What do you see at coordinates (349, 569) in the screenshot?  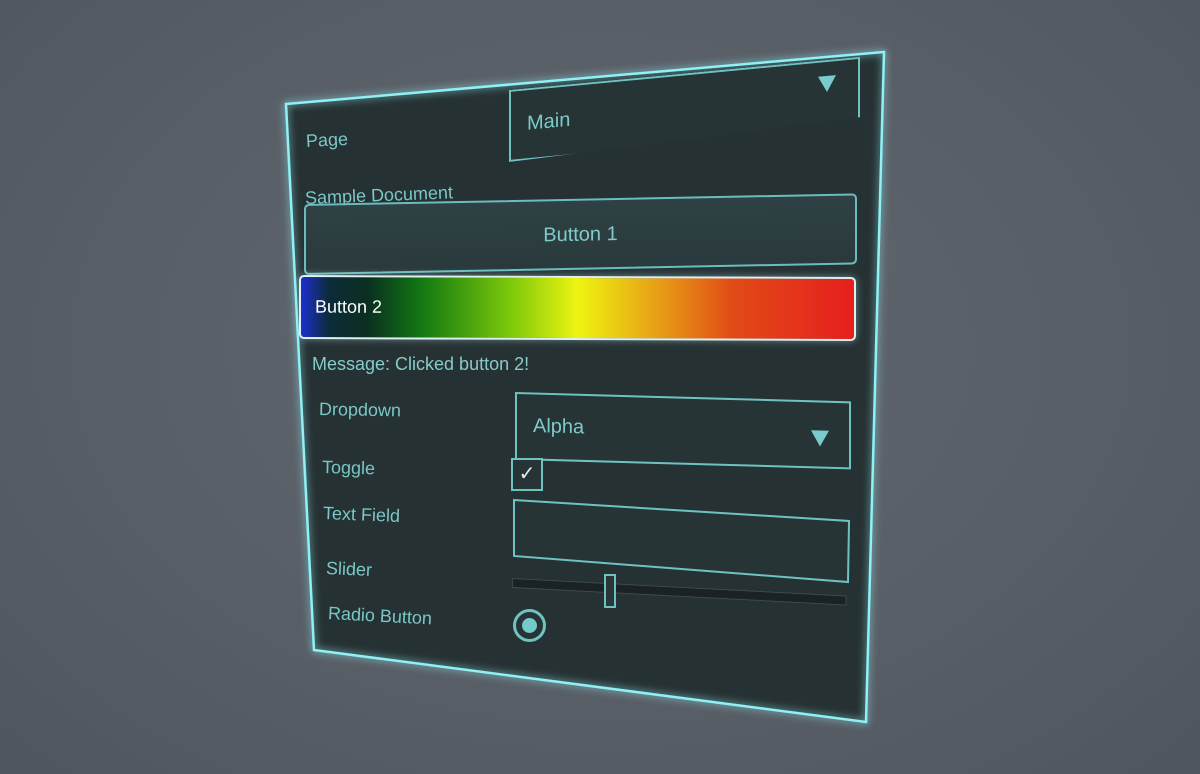 I see `slider-label: Slider` at bounding box center [349, 569].